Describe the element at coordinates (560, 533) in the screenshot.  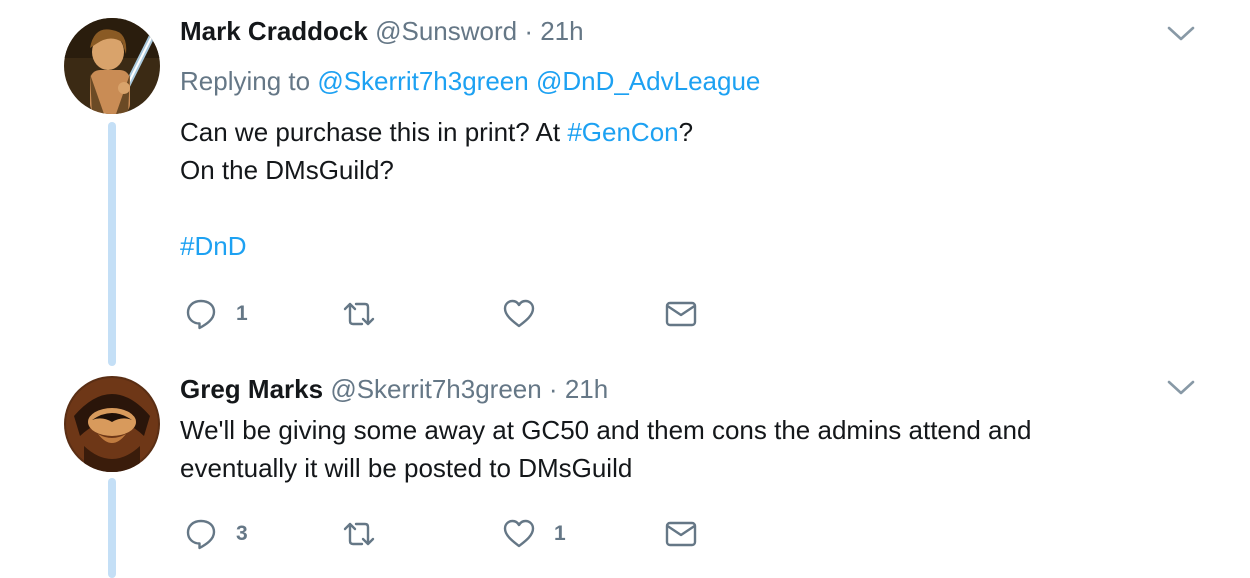
I see `like-count: 1` at that location.